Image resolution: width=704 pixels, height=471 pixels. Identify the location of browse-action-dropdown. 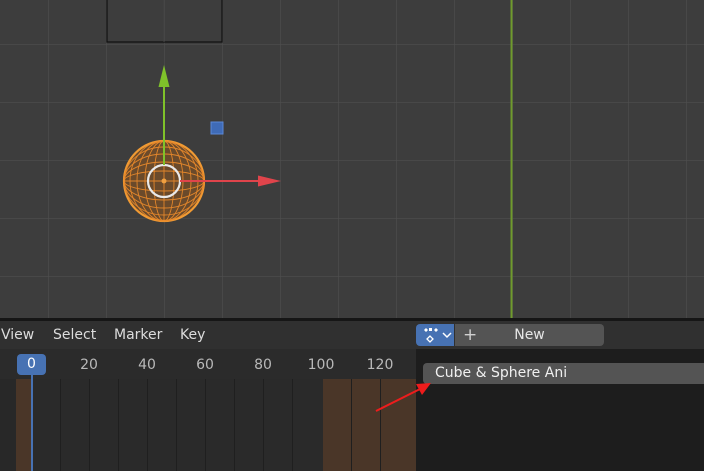
(435, 335).